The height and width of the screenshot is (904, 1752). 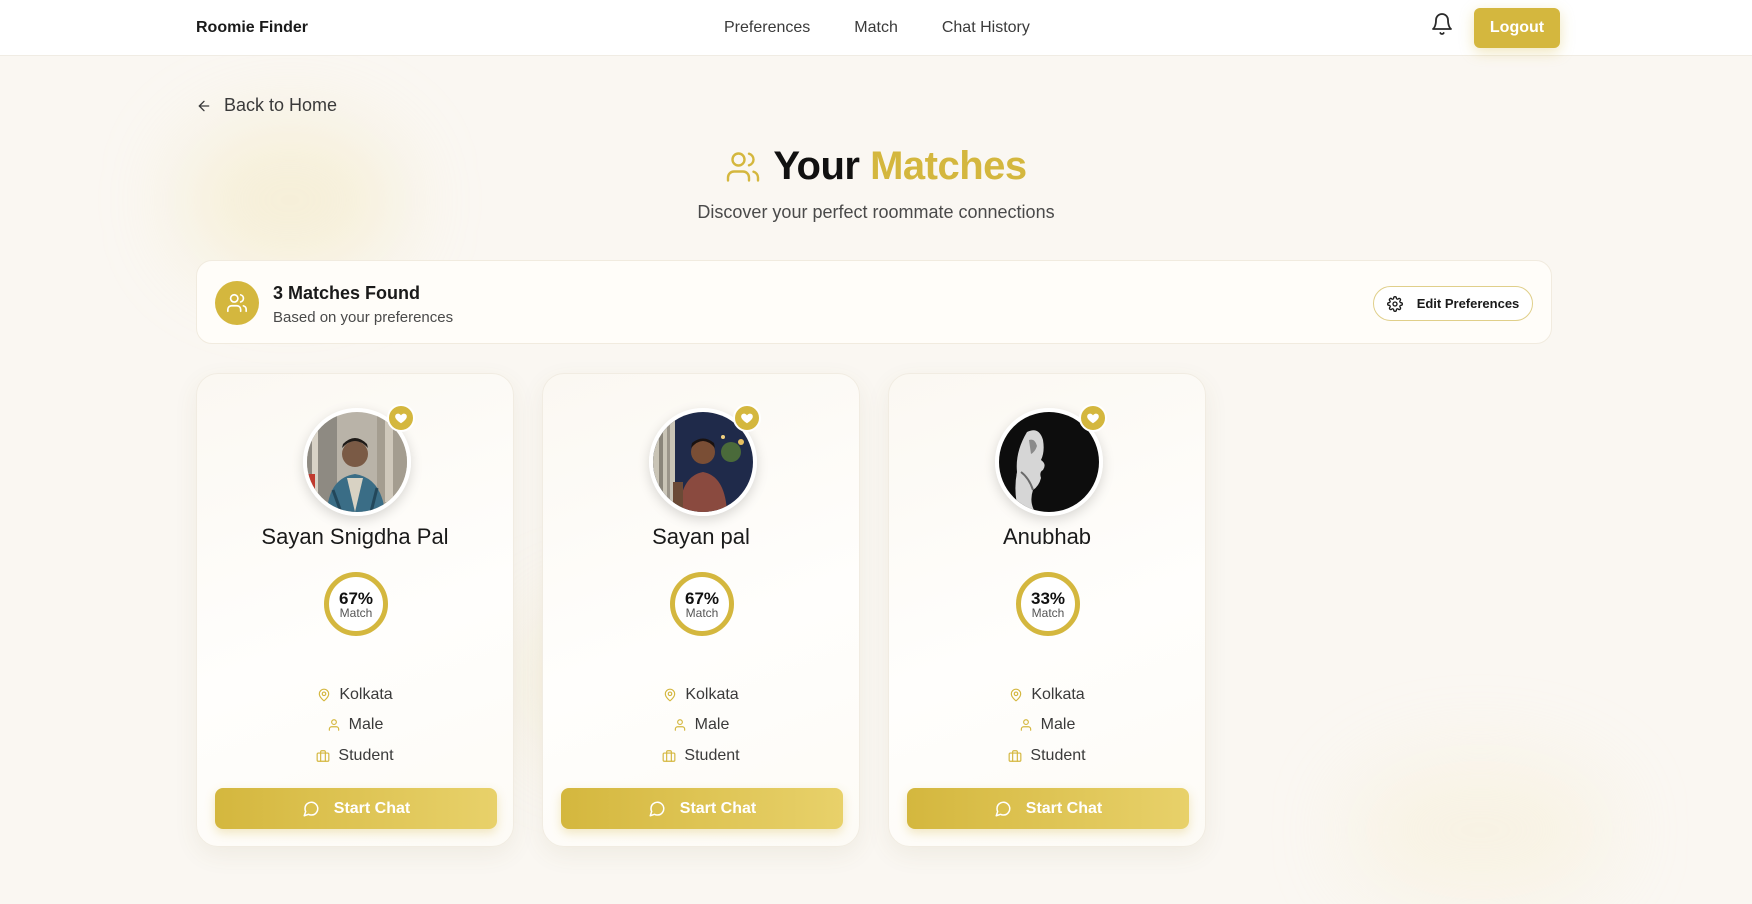 What do you see at coordinates (355, 536) in the screenshot?
I see `match-name: Sayan Snigdha Pal` at bounding box center [355, 536].